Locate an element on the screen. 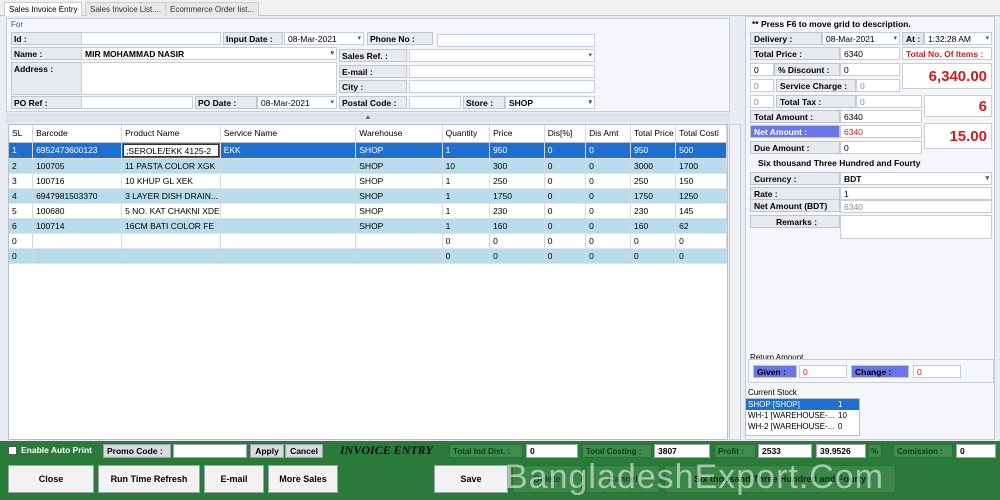 The height and width of the screenshot is (500, 1000). promo-code-field is located at coordinates (210, 451).